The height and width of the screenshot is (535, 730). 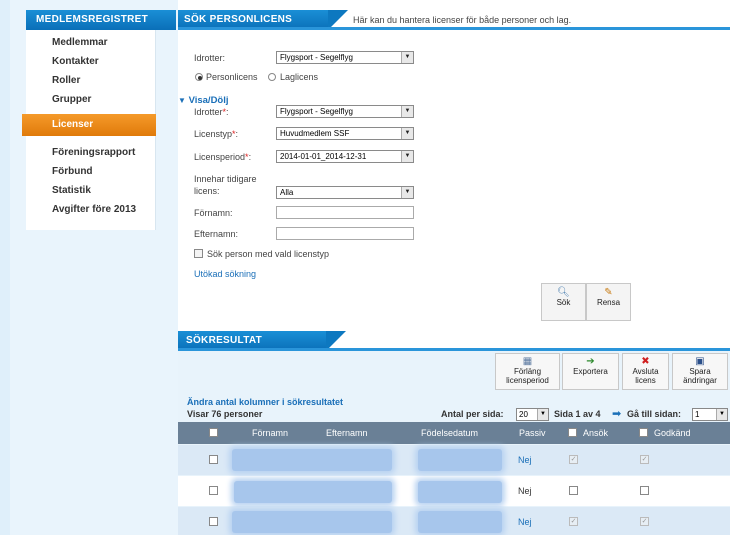 I want to click on per-page-select: 20 ▼, so click(x=532, y=414).